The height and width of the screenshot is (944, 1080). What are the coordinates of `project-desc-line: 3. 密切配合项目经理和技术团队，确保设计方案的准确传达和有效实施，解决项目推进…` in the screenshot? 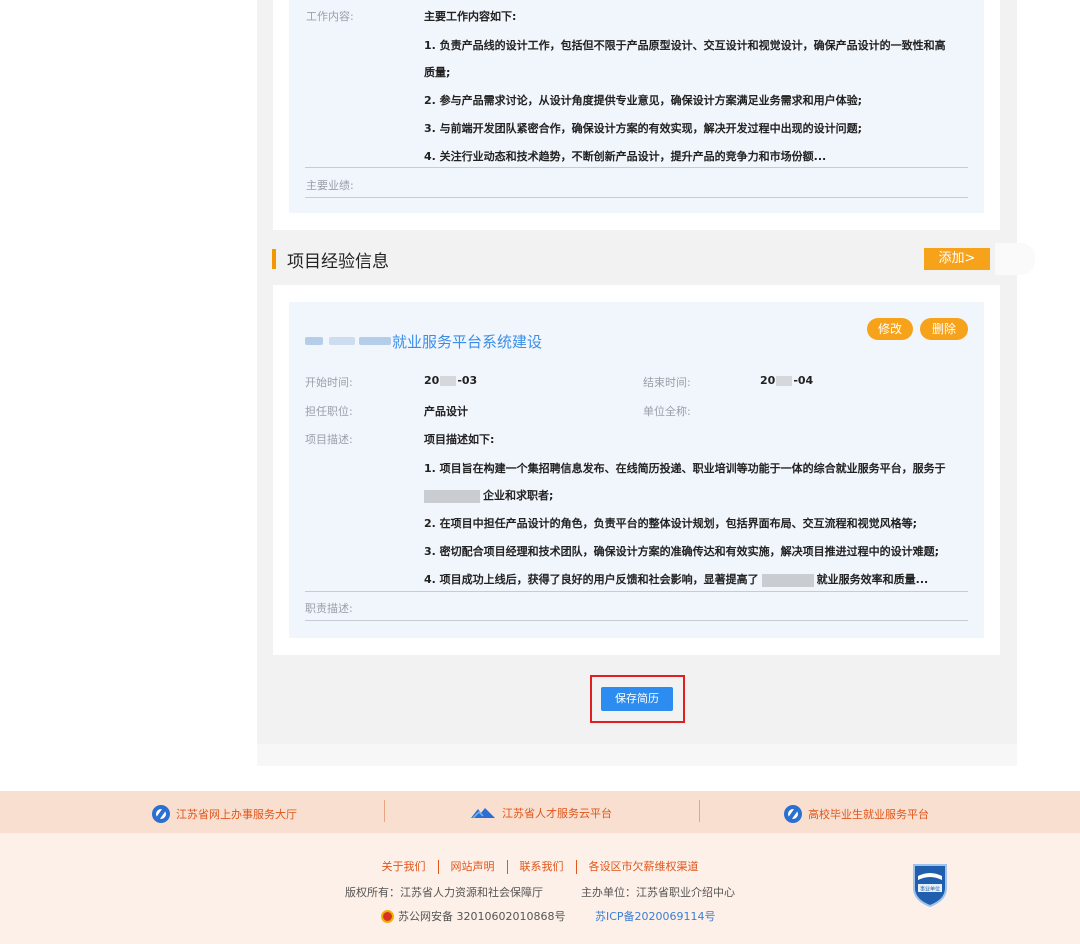 It's located at (682, 551).